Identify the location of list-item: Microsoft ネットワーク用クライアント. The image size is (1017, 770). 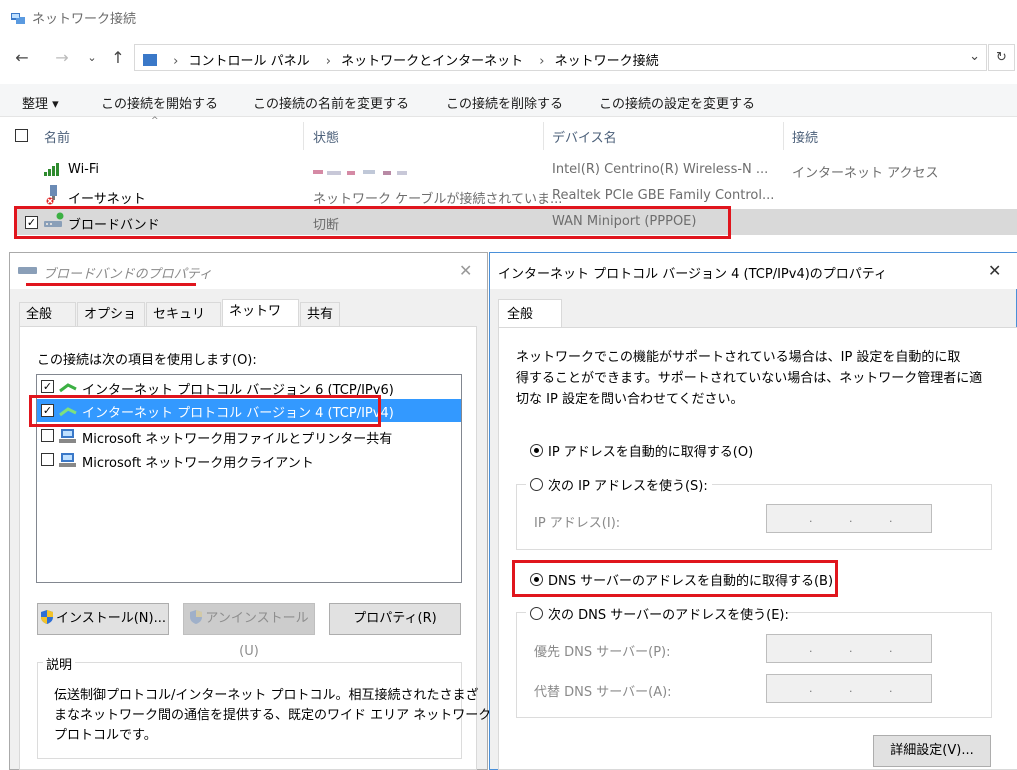
(249, 460).